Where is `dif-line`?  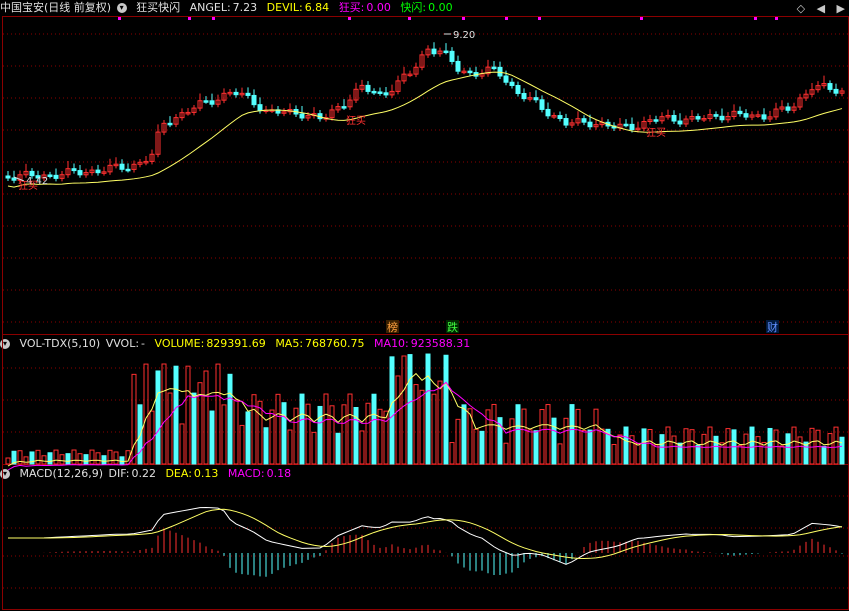 dif-line is located at coordinates (425, 536).